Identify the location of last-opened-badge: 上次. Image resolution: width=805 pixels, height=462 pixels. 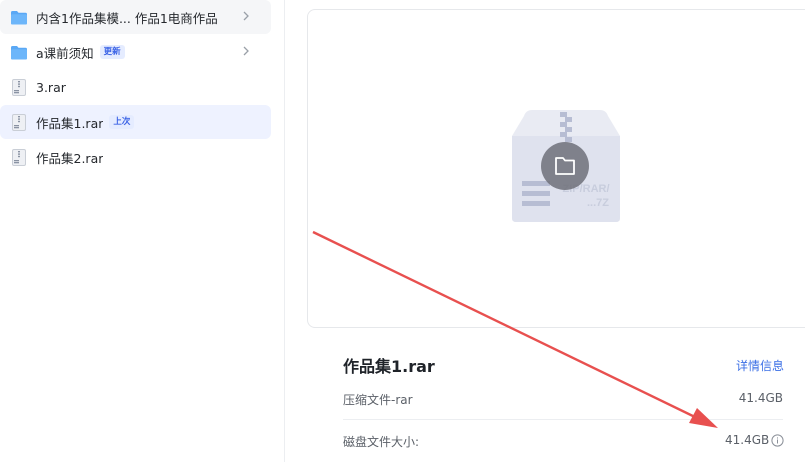
(122, 122).